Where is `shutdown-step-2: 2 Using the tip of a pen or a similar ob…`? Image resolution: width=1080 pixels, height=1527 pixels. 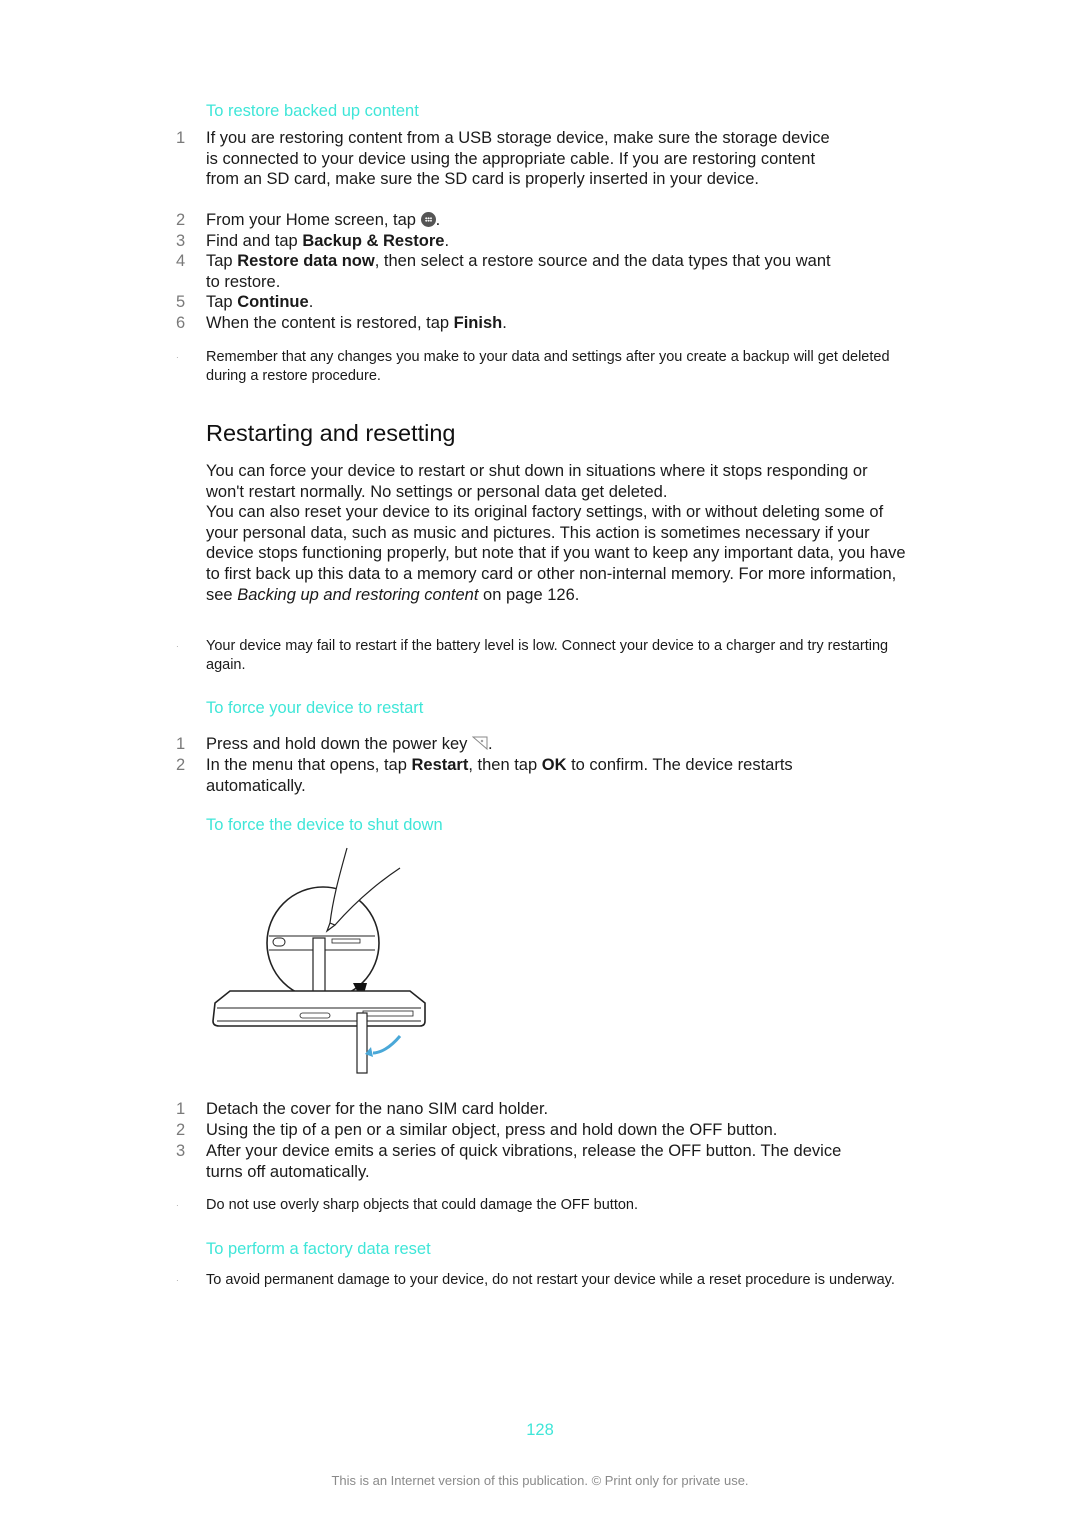 shutdown-step-2: 2 Using the tip of a pen or a similar ob… is located at coordinates (536, 1130).